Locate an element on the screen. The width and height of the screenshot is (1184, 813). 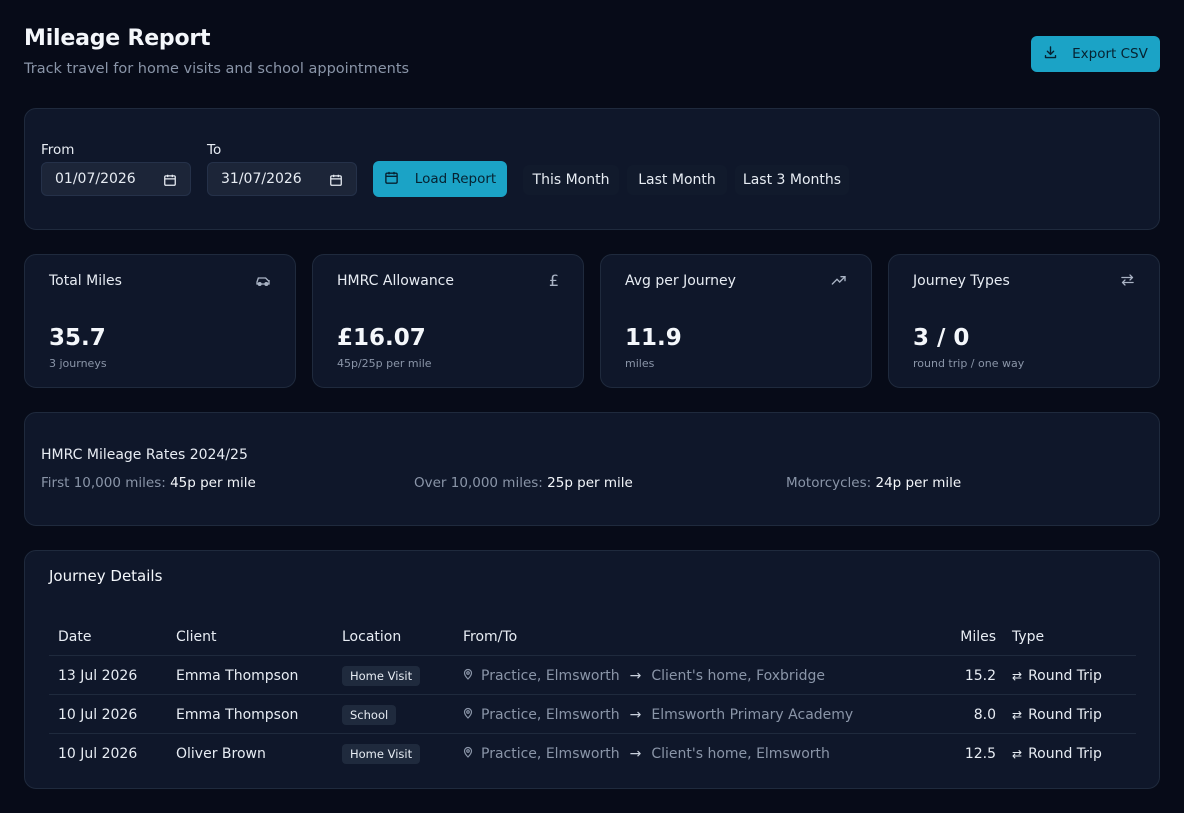
rate-label: First 10,000 miles: is located at coordinates (103, 483).